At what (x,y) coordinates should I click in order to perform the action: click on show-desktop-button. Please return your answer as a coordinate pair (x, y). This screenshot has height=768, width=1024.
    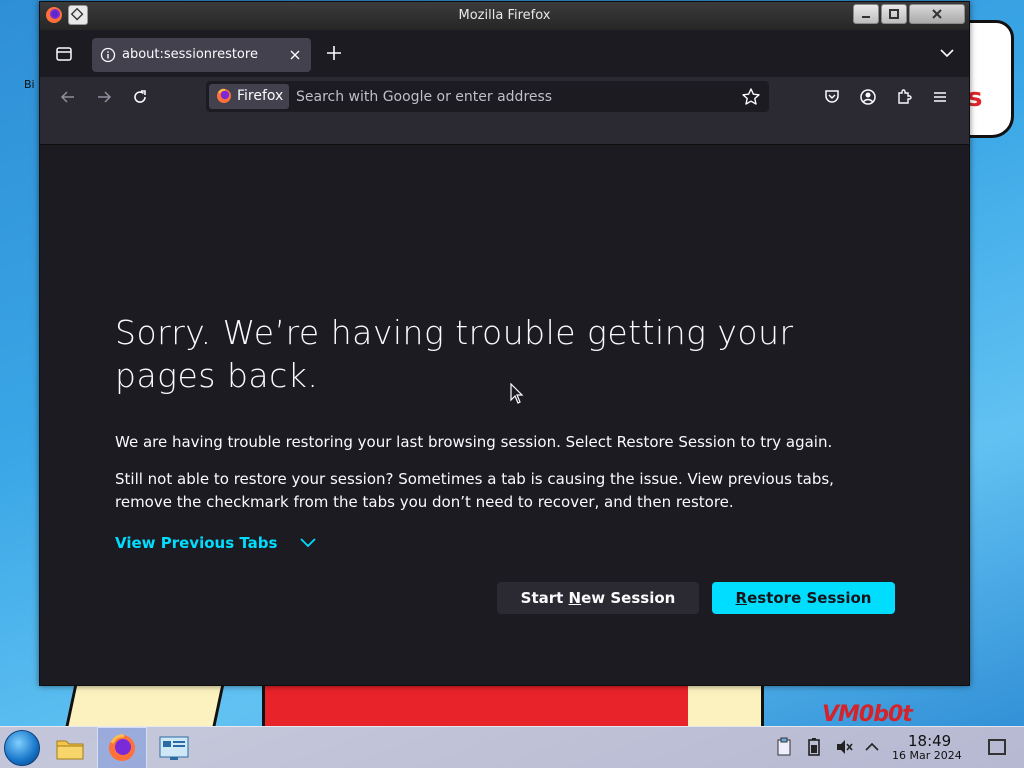
    Looking at the image, I should click on (997, 747).